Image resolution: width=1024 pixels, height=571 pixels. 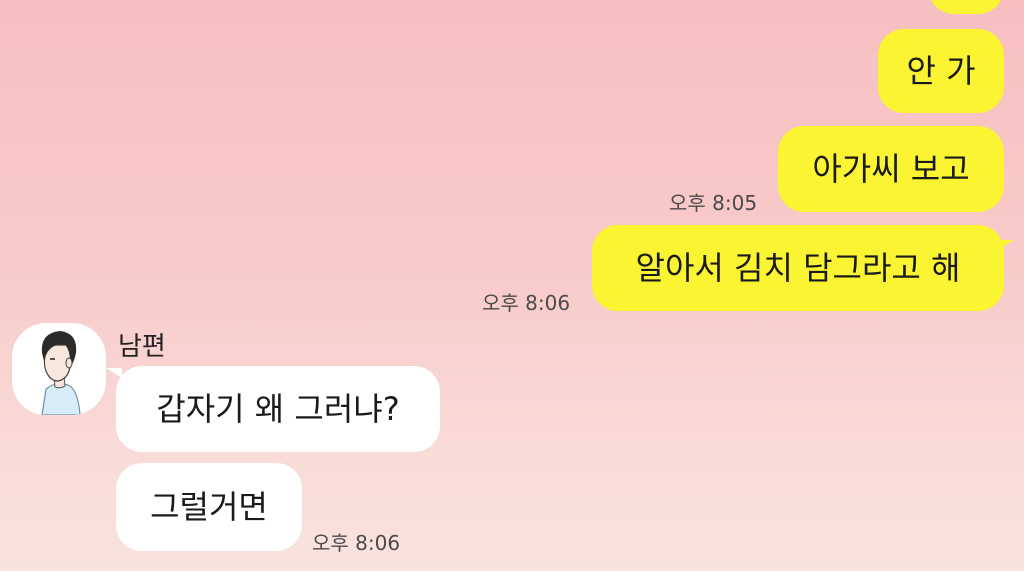 What do you see at coordinates (61, 373) in the screenshot?
I see `man-profile-icon` at bounding box center [61, 373].